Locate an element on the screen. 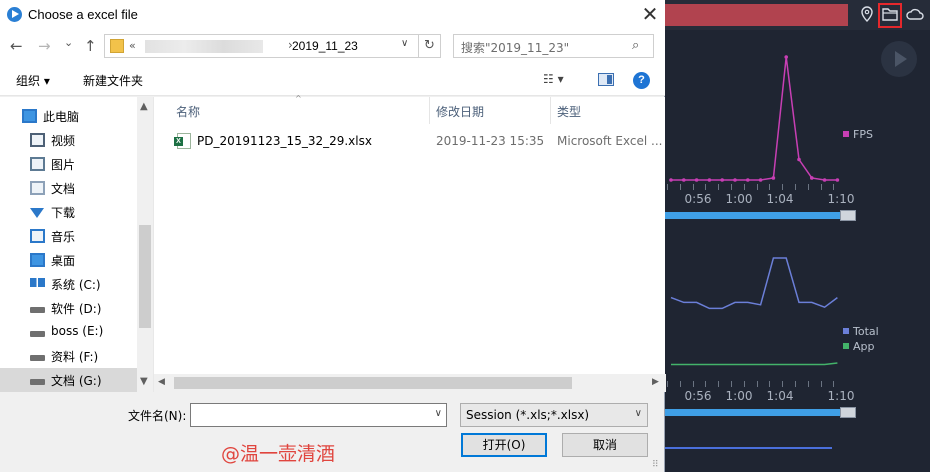 This screenshot has height=472, width=930. search-box: 搜索"2019_11_23" ⌕ is located at coordinates (553, 46).